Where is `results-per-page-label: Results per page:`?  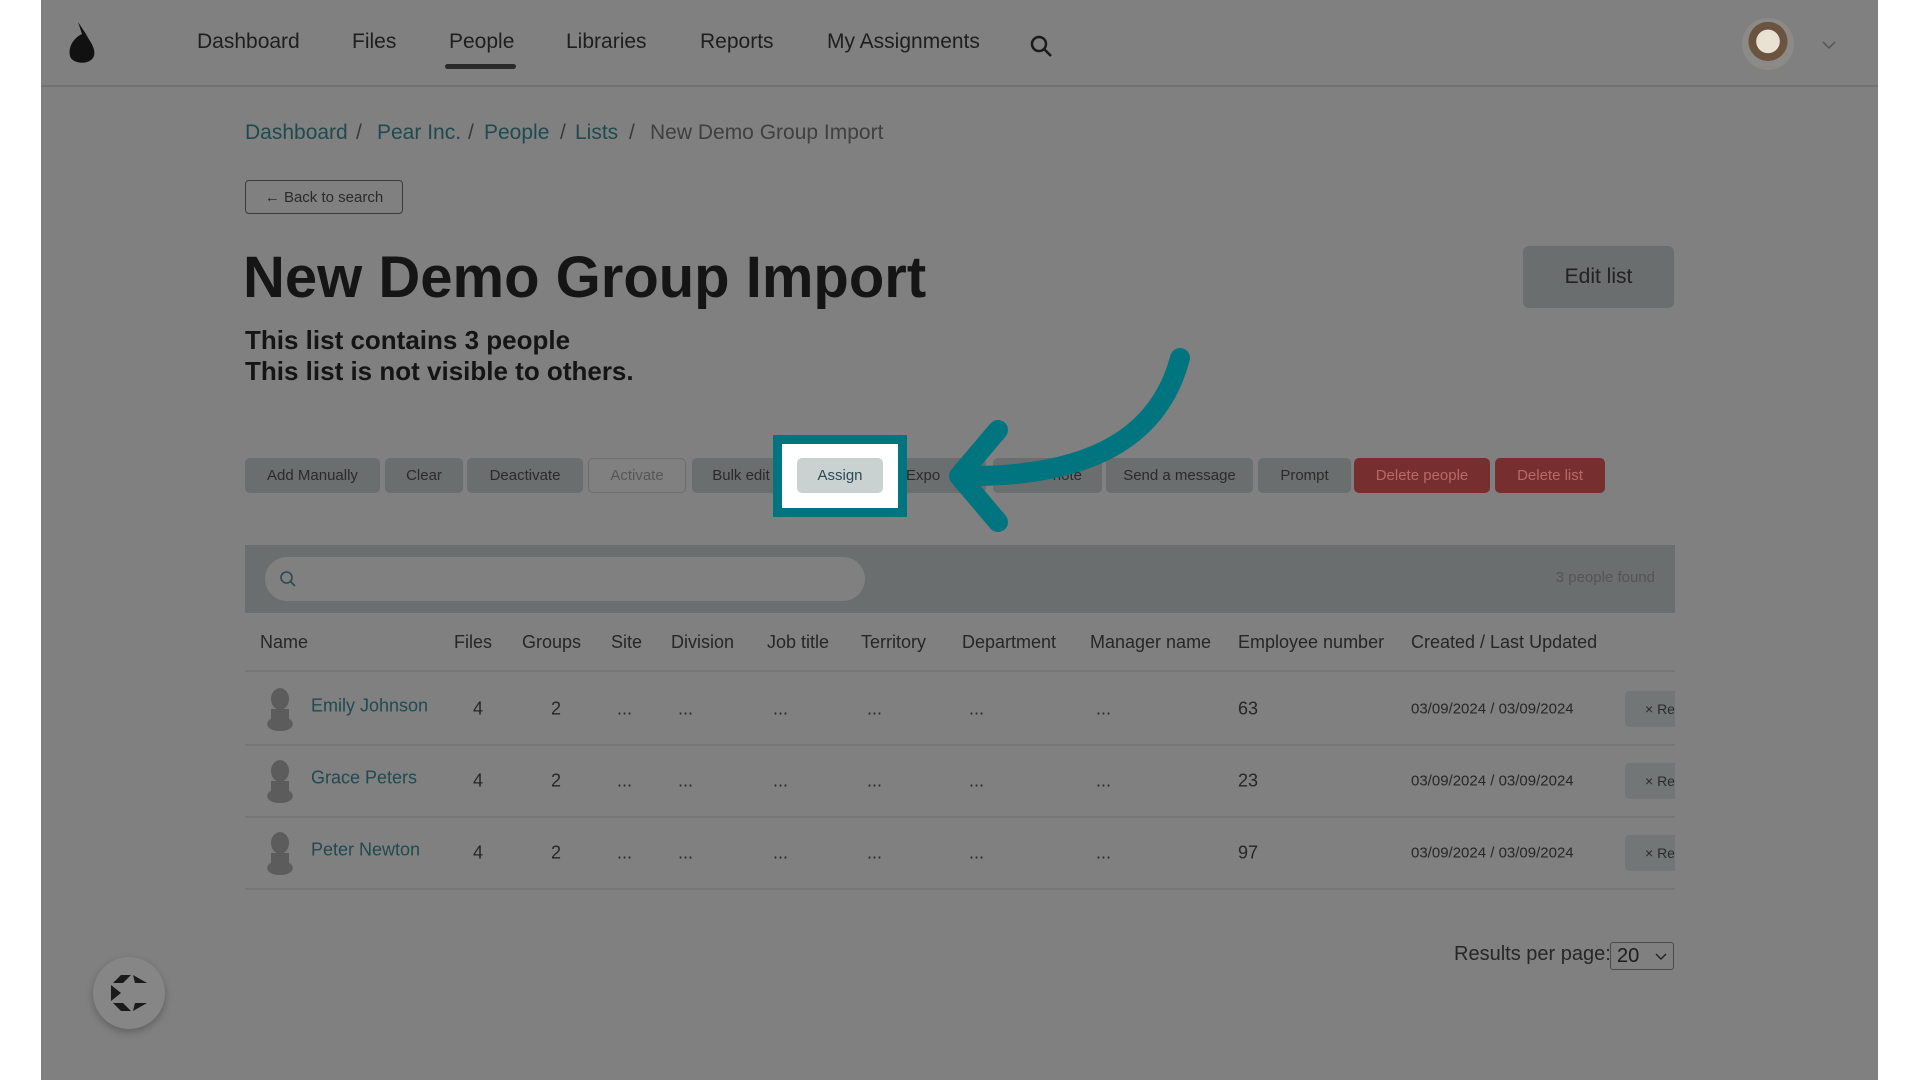 results-per-page-label: Results per page: is located at coordinates (1532, 954).